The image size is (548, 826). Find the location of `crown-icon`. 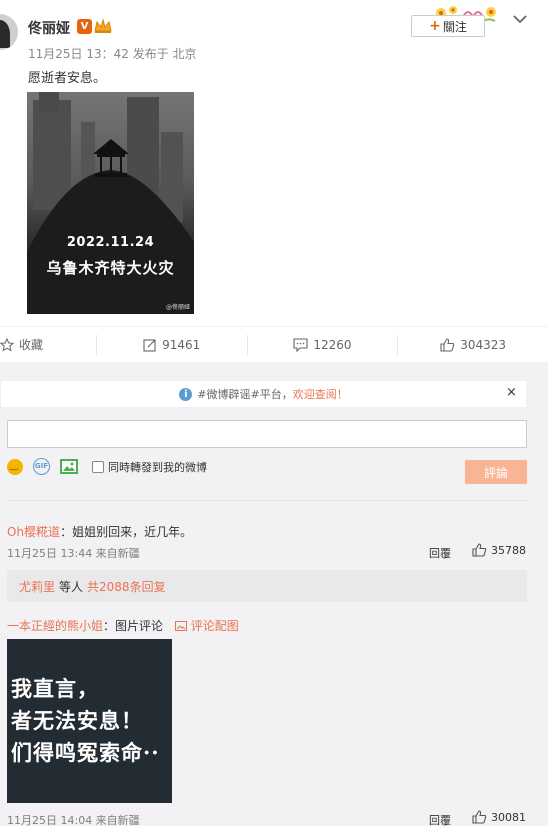

crown-icon is located at coordinates (103, 25).